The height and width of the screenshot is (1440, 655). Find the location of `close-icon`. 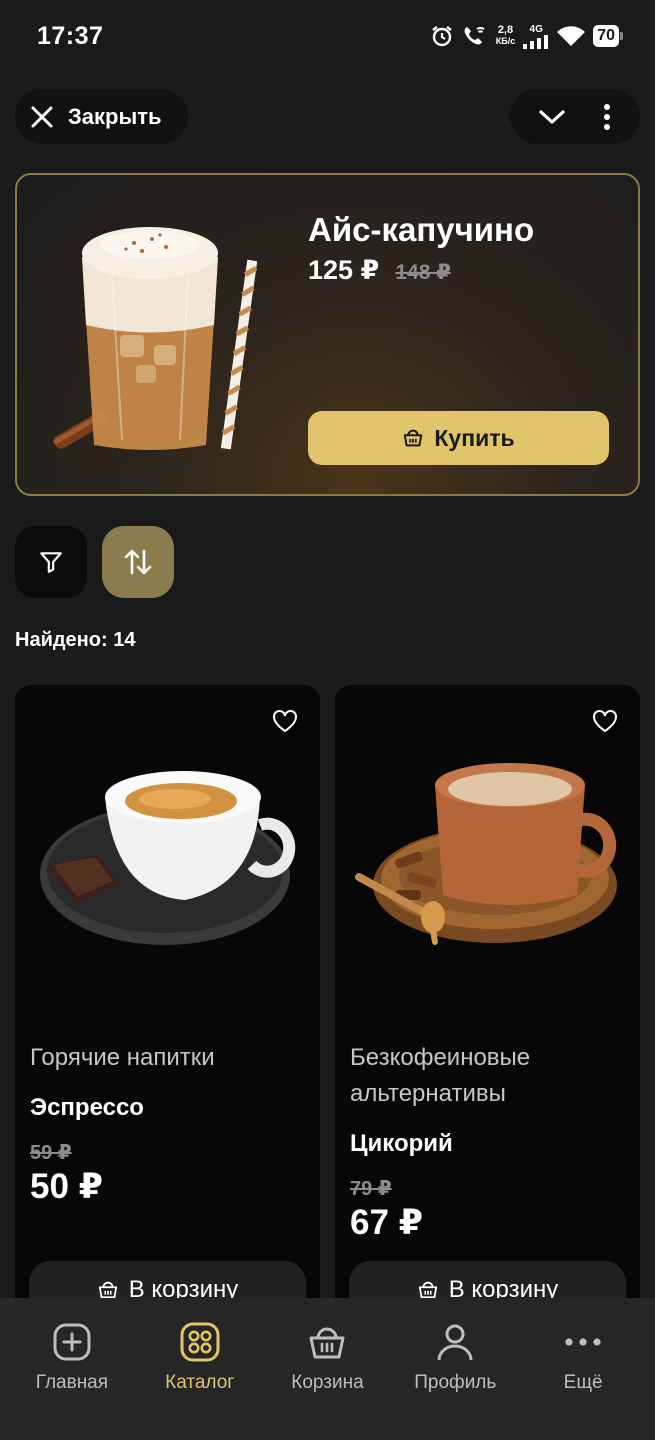

close-icon is located at coordinates (42, 116).